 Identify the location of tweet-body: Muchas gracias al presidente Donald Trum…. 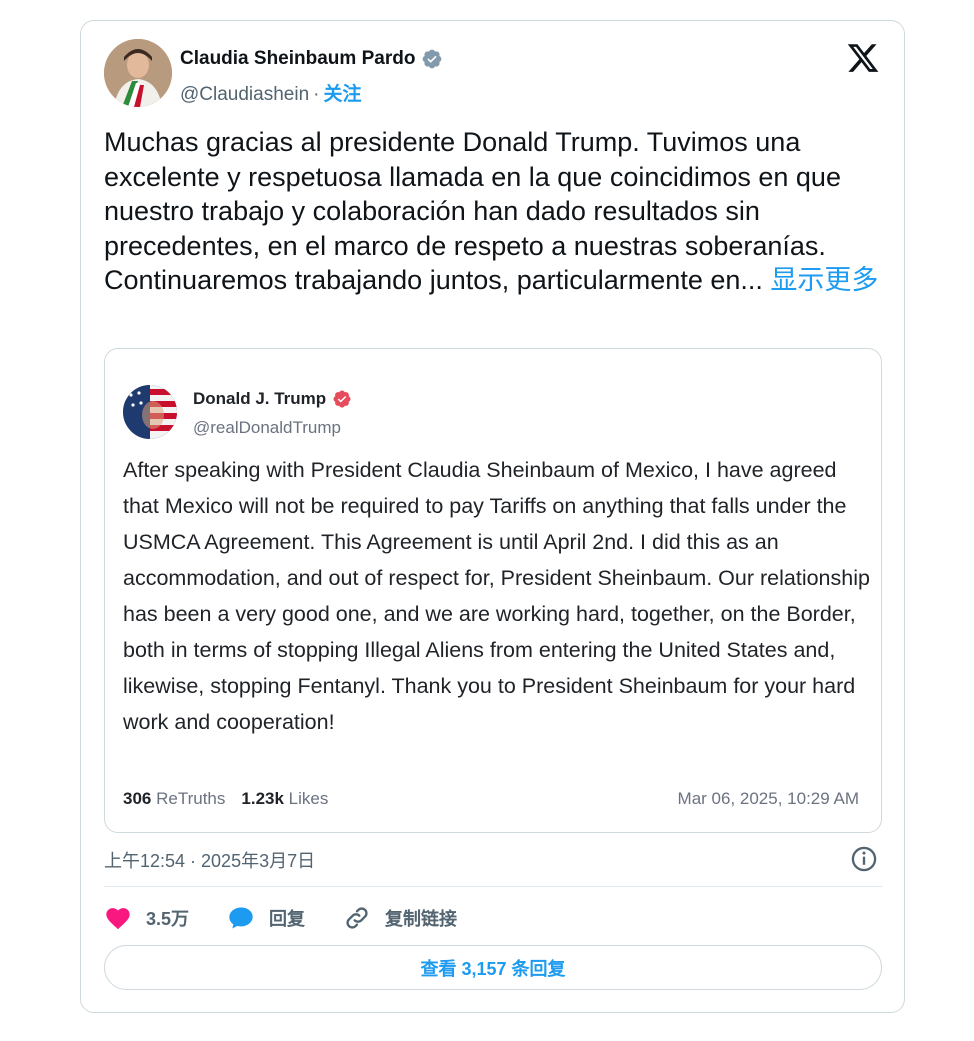
(472, 211).